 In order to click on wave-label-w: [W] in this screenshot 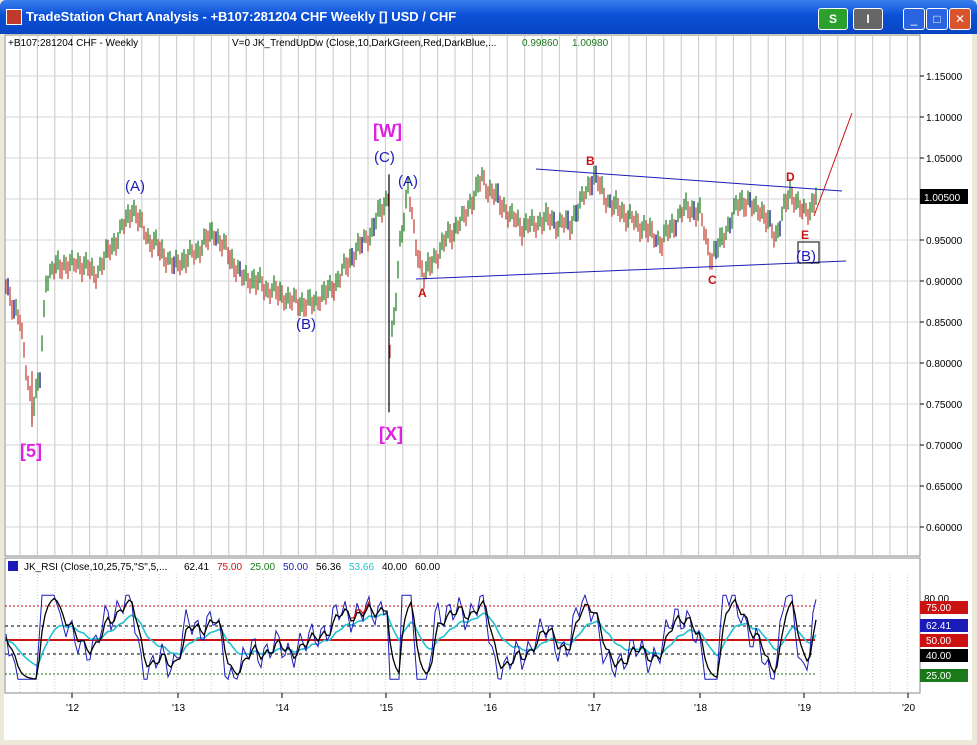, I will do `click(387, 131)`.